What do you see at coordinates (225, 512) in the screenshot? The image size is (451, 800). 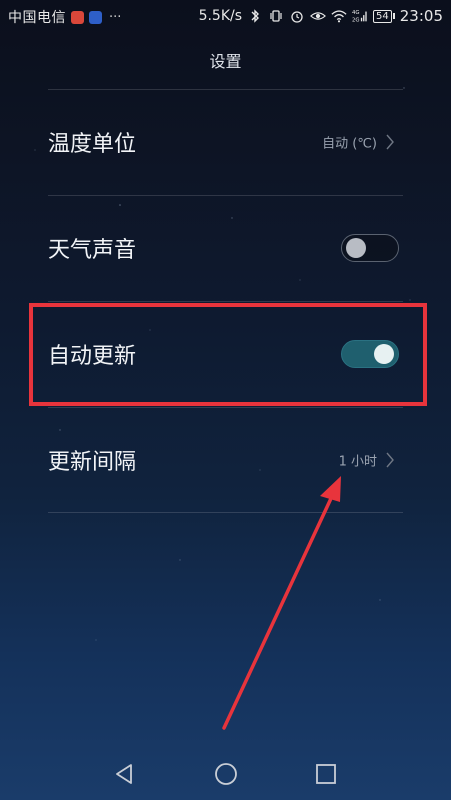 I see `divider` at bounding box center [225, 512].